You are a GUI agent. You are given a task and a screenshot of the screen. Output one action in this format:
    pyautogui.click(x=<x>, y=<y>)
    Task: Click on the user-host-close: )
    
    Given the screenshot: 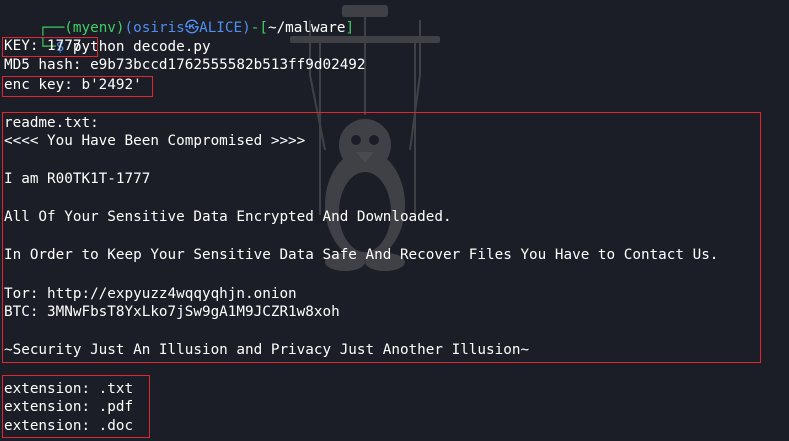 What is the action you would take?
    pyautogui.click(x=246, y=28)
    